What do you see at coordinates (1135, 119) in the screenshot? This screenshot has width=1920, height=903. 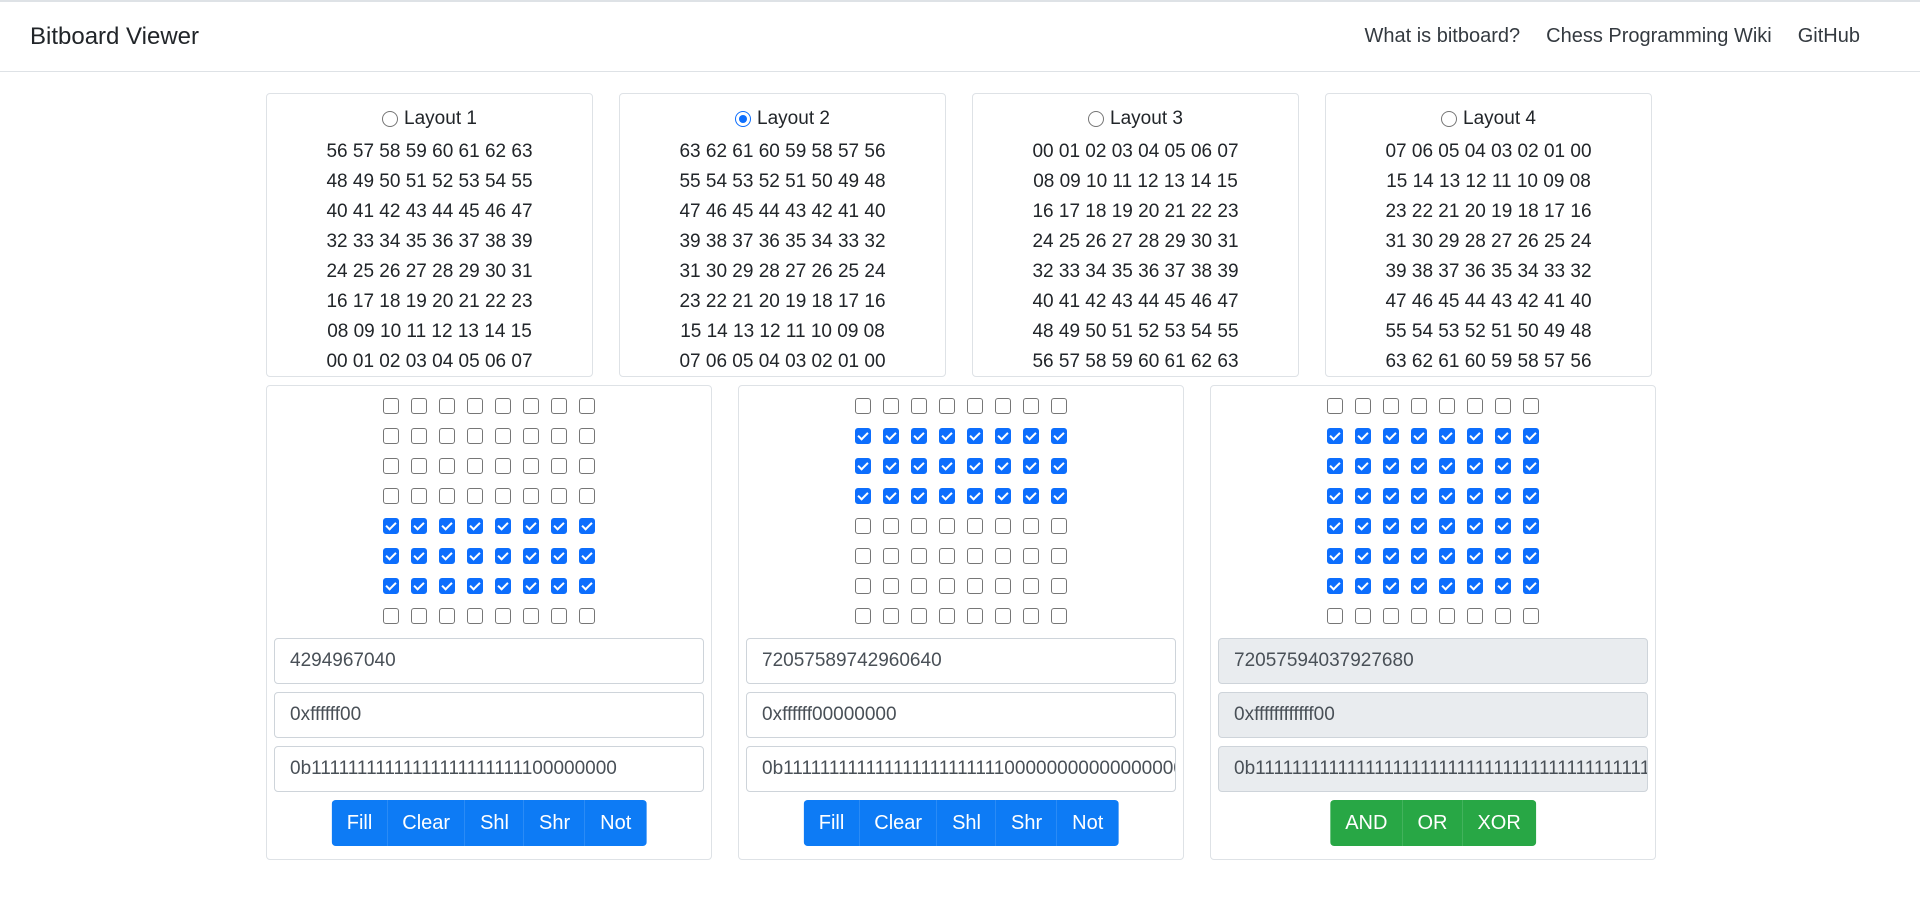 I see `layout-option: Layout 3` at bounding box center [1135, 119].